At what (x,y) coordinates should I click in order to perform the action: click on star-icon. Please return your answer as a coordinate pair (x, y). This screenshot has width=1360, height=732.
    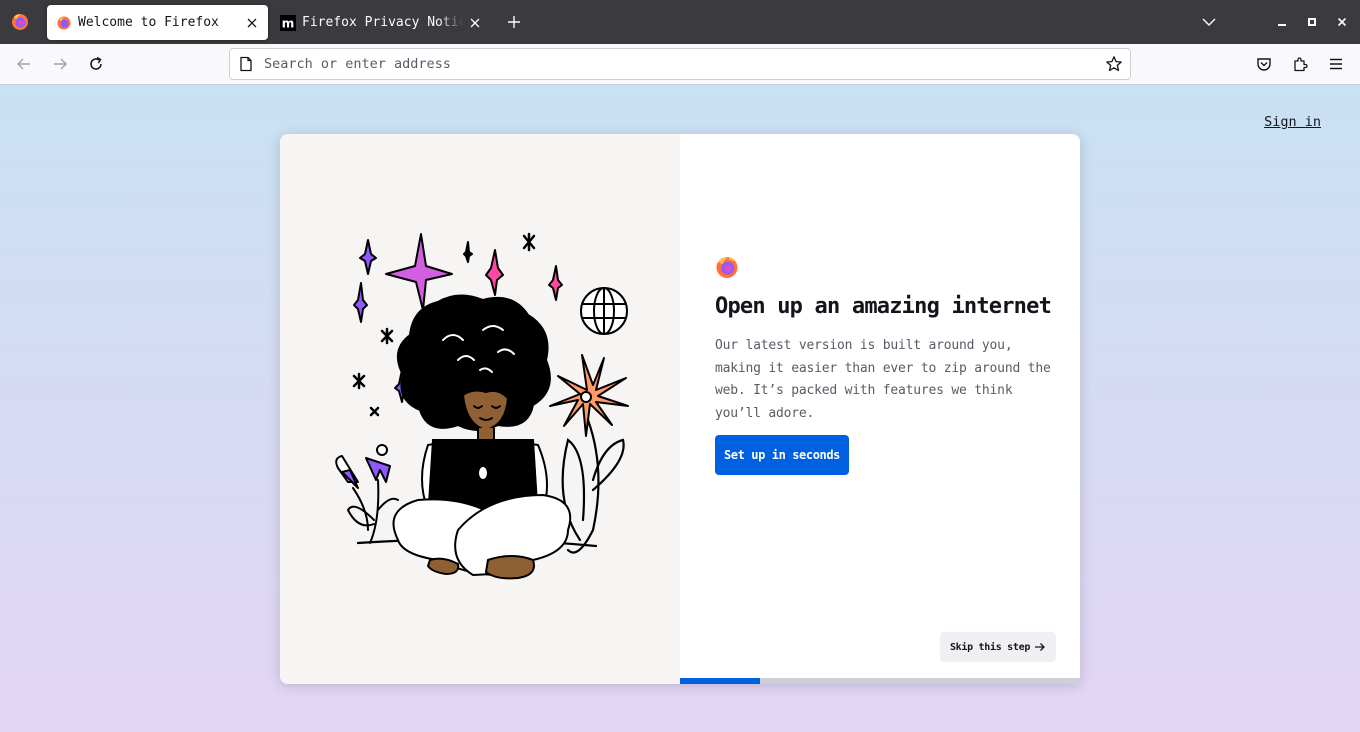
    Looking at the image, I should click on (1114, 64).